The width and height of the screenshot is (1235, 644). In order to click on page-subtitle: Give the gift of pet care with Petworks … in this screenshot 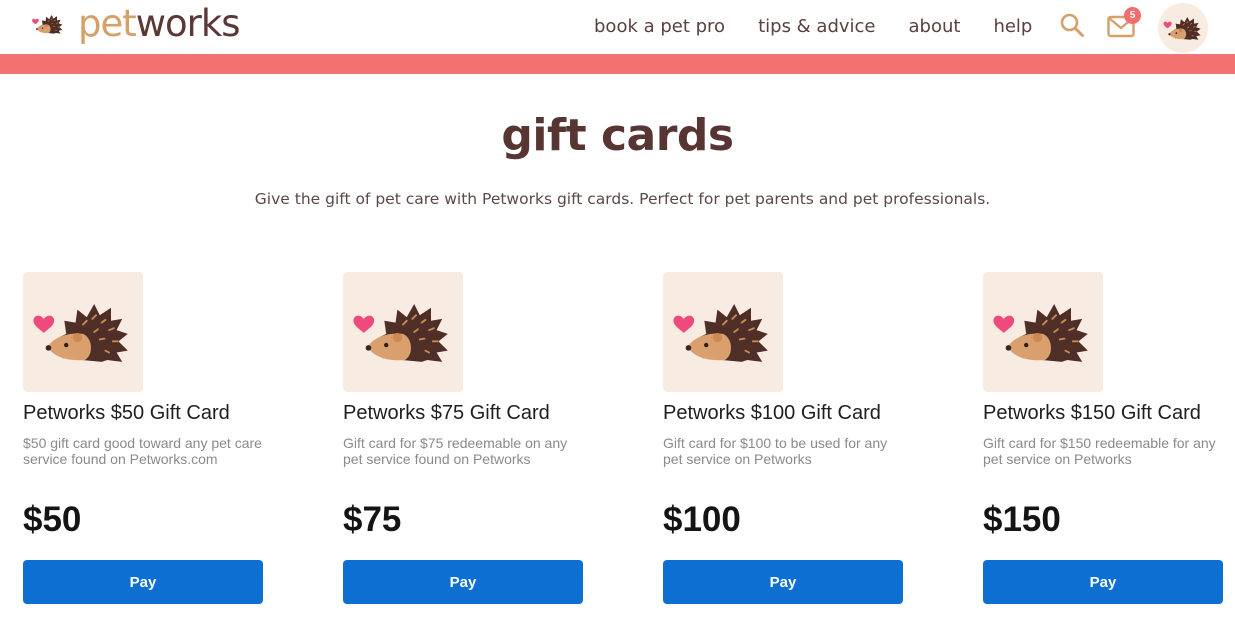, I will do `click(622, 199)`.